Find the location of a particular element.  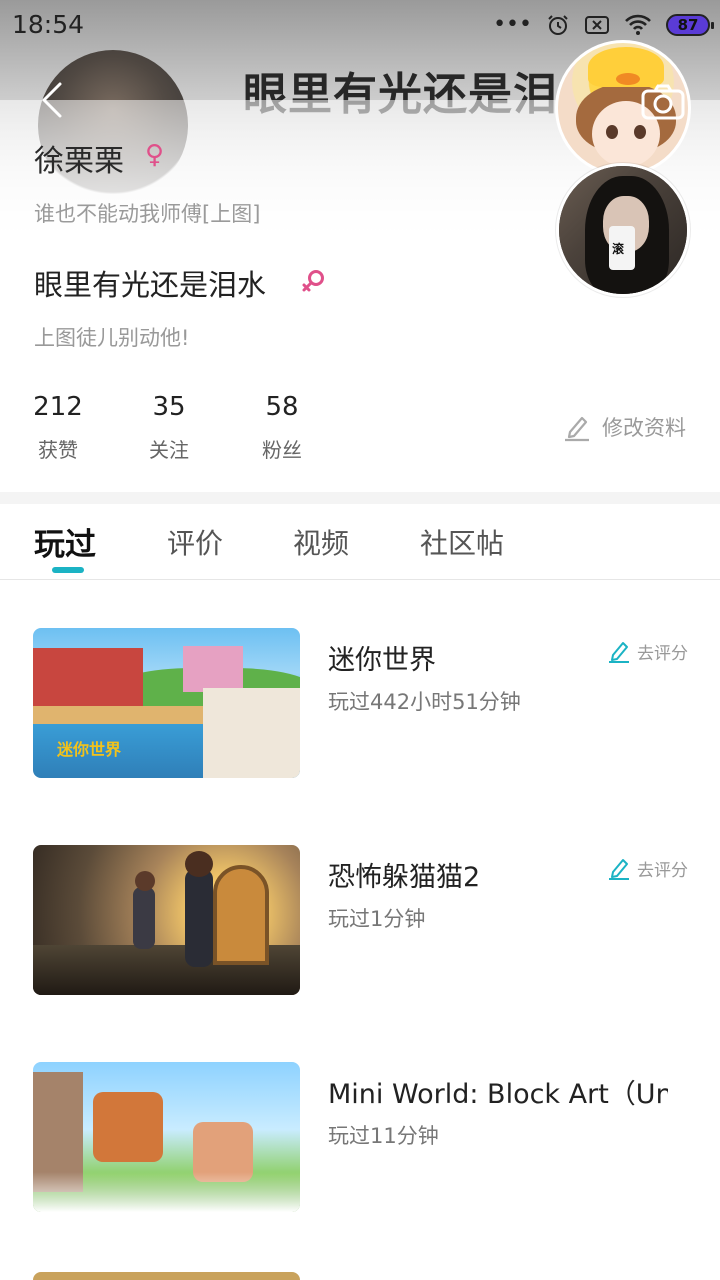

stat-followers: 58 粉丝 is located at coordinates (282, 427).